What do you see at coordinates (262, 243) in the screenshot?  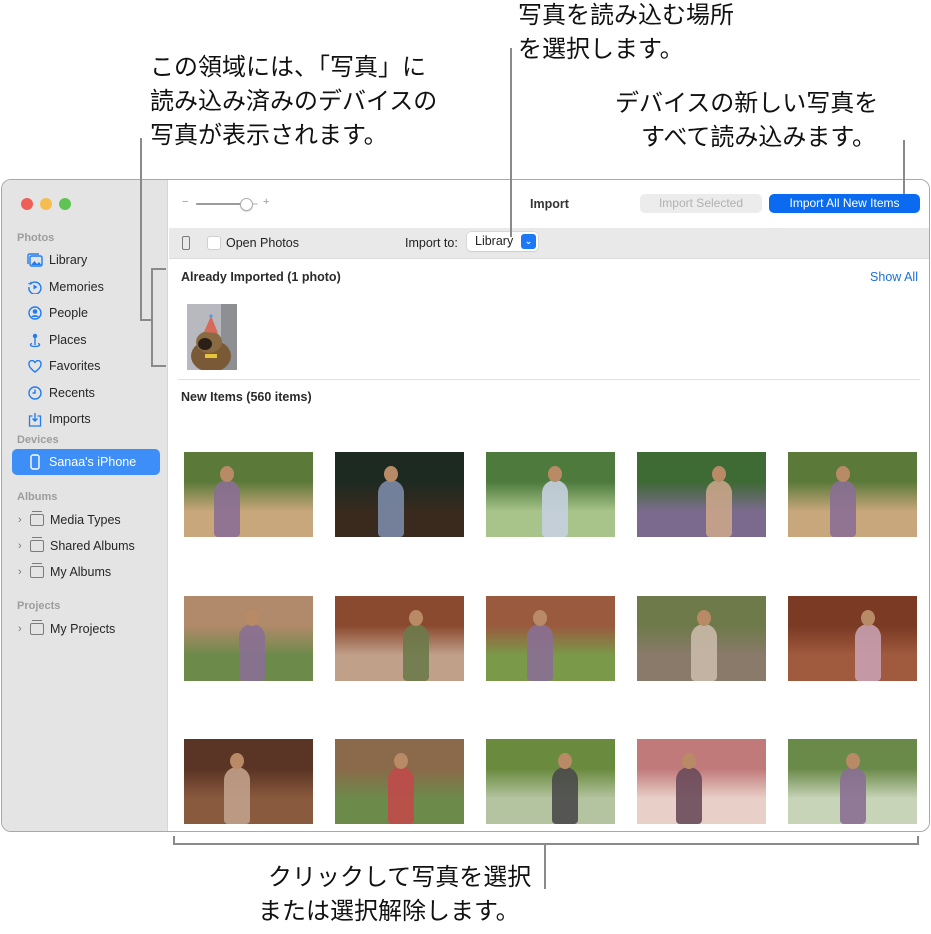 I see `open-photos-label: Open Photos` at bounding box center [262, 243].